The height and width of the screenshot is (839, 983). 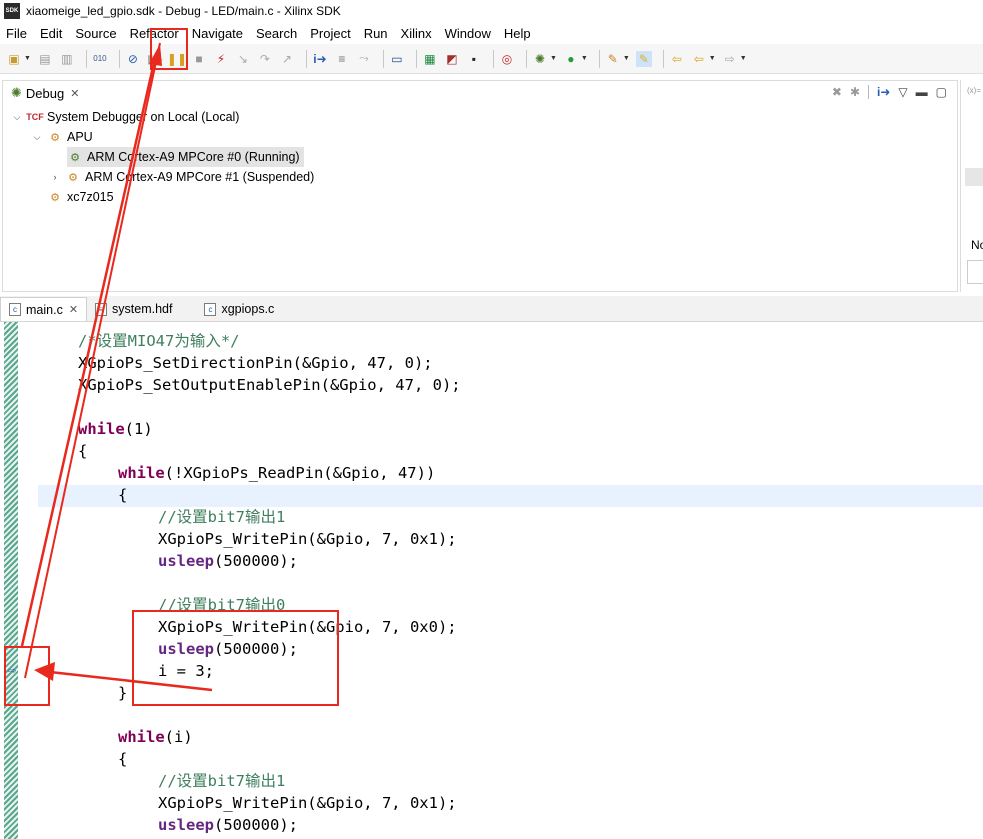 I want to click on tree-collapse-icon: ✱, so click(x=855, y=92).